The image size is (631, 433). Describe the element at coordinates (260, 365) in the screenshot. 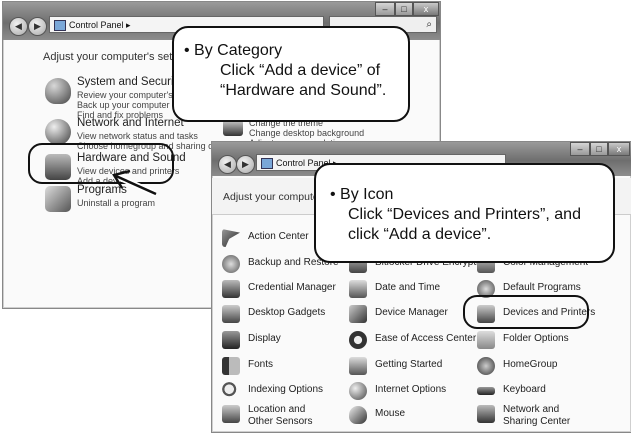

I see `item-label: Fonts` at that location.